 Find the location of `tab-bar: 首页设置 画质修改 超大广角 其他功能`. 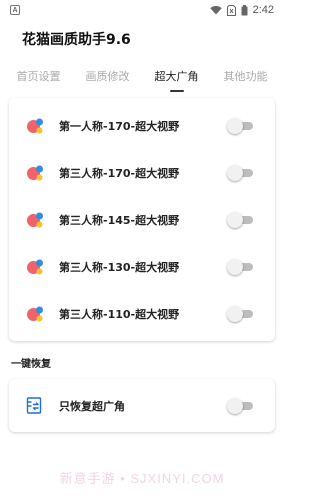

tab-bar: 首页设置 画质修改 超大广角 其他功能 is located at coordinates (142, 76).